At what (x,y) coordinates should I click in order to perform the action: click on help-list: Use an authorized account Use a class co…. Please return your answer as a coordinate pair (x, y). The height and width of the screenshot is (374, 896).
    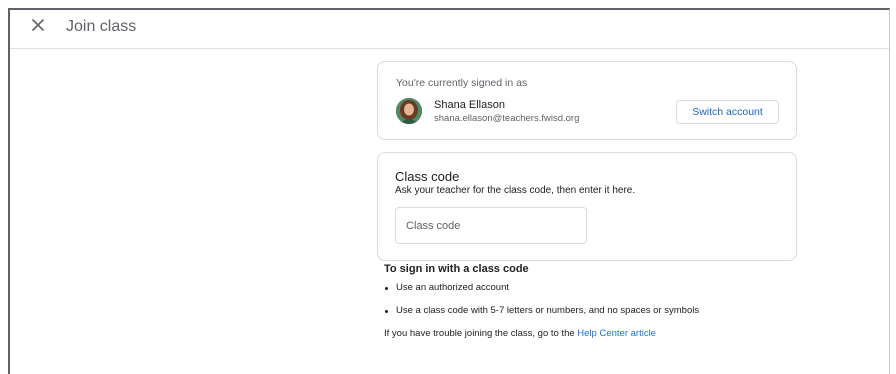
    Looking at the image, I should click on (594, 299).